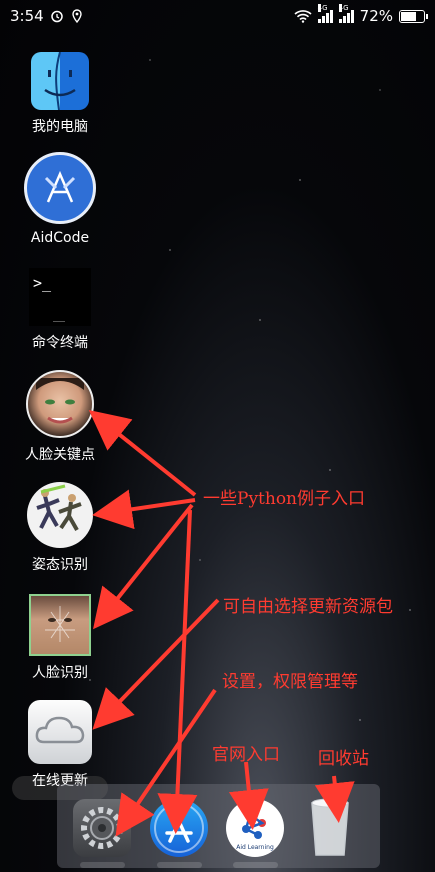 The height and width of the screenshot is (872, 435). Describe the element at coordinates (284, 499) in the screenshot. I see `annotation-python-examples: 一些Python例子入口` at that location.